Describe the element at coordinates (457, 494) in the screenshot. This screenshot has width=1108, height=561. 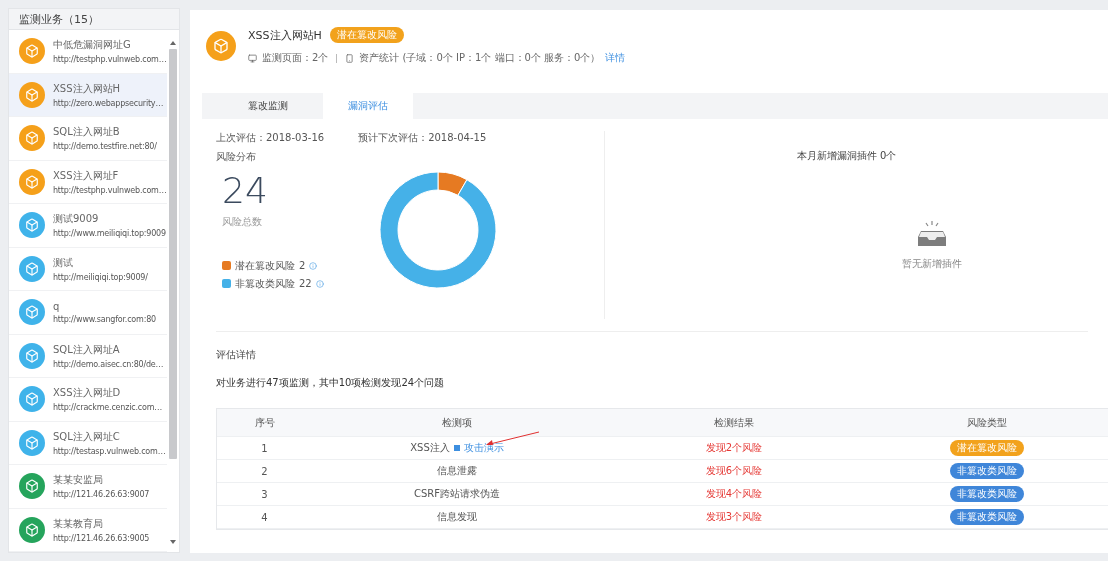
I see `check-item: CSRF跨站请求伪造` at that location.